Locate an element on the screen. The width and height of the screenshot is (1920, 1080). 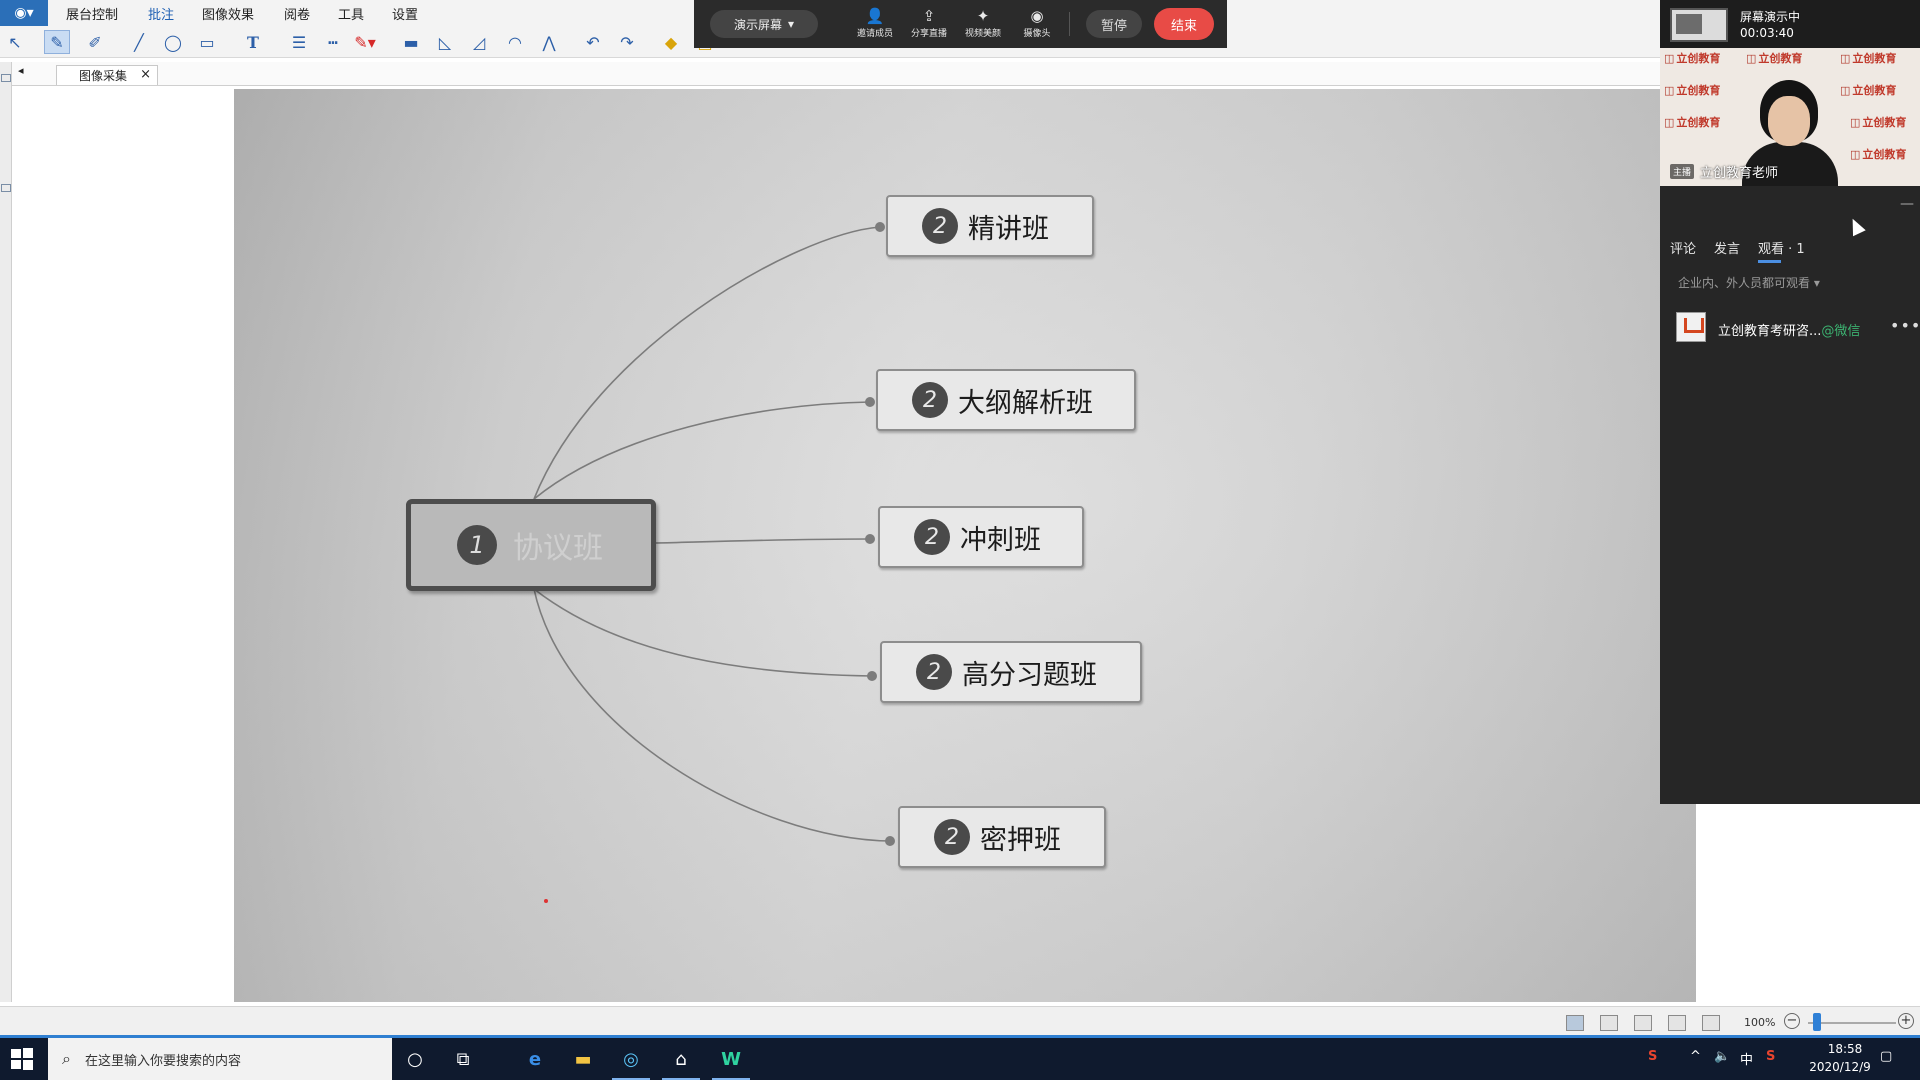
taskbar-search-box: ⌕ 在这里输入你要搜索的内容 is located at coordinates (220, 1059).